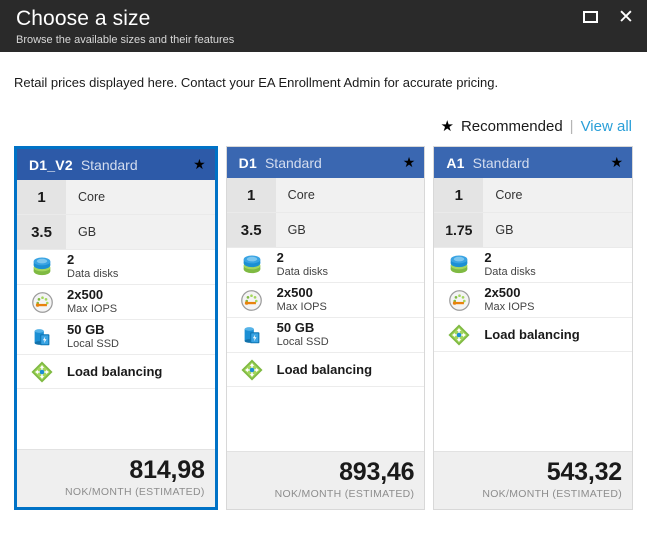 The height and width of the screenshot is (549, 647). Describe the element at coordinates (533, 480) in the screenshot. I see `price-footer: 543,32 NOK/MONTH (ESTIMATED)` at that location.